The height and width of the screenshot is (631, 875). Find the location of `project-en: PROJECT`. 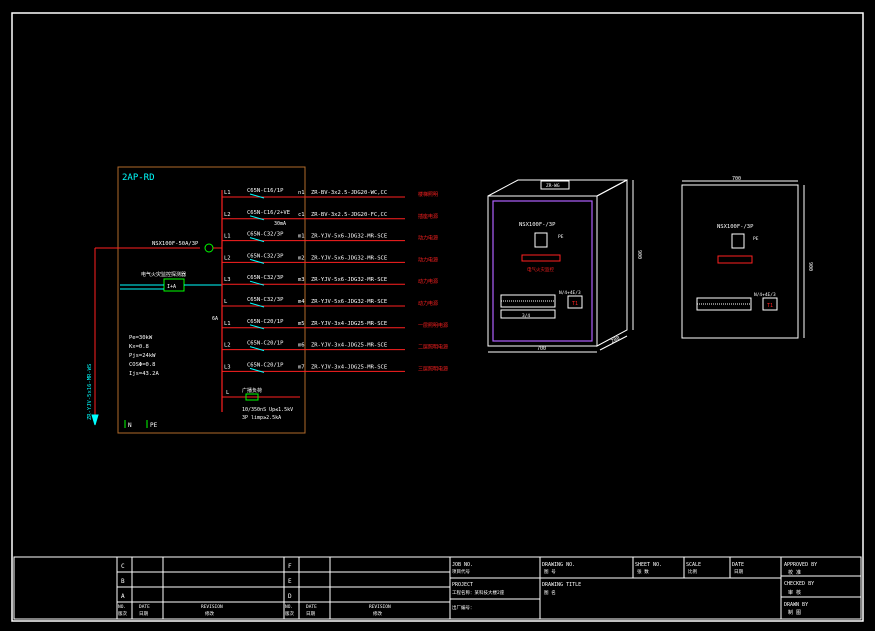

project-en: PROJECT is located at coordinates (462, 585).